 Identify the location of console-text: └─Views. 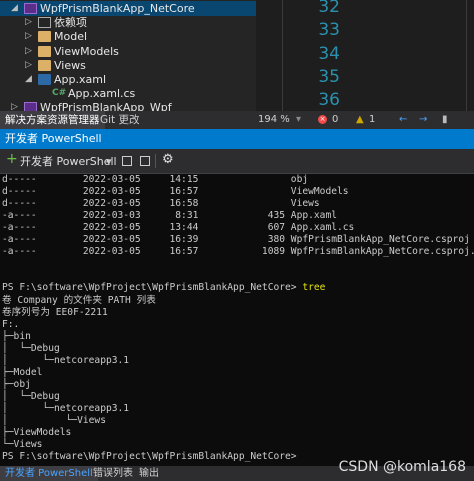
(22, 445).